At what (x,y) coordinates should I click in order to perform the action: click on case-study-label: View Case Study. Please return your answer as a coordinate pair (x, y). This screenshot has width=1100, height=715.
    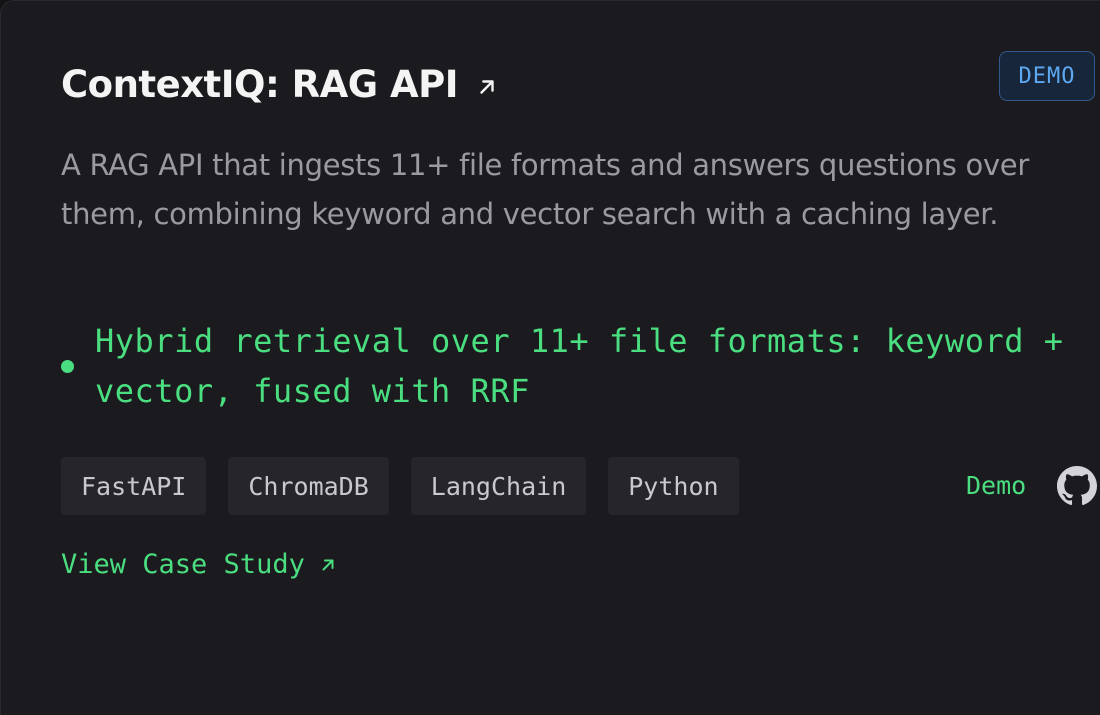
    Looking at the image, I should click on (183, 565).